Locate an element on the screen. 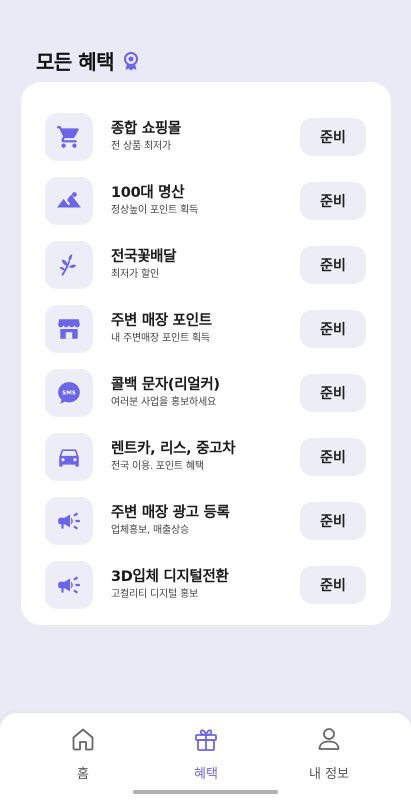 This screenshot has height=800, width=411. benefit-row-ad: 주변 매장 광고 등록 업체홍보, 매출상승 준비 is located at coordinates (206, 521).